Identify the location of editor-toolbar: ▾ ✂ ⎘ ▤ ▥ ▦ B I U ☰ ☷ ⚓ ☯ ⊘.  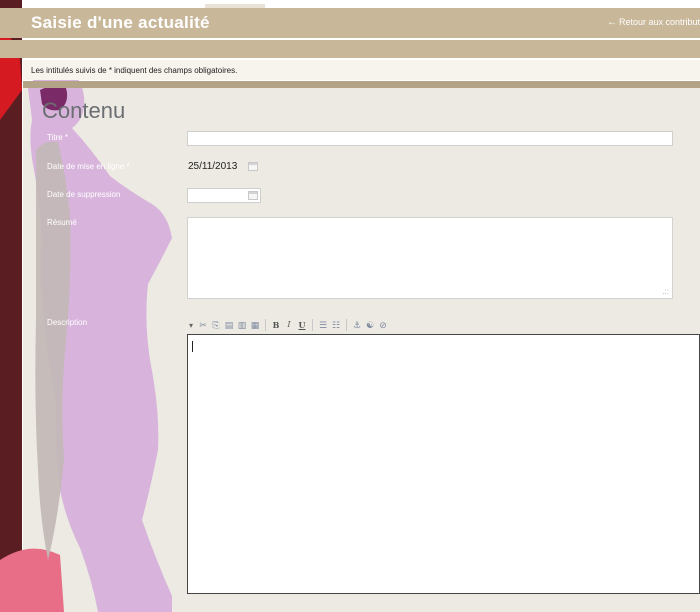
(443, 325).